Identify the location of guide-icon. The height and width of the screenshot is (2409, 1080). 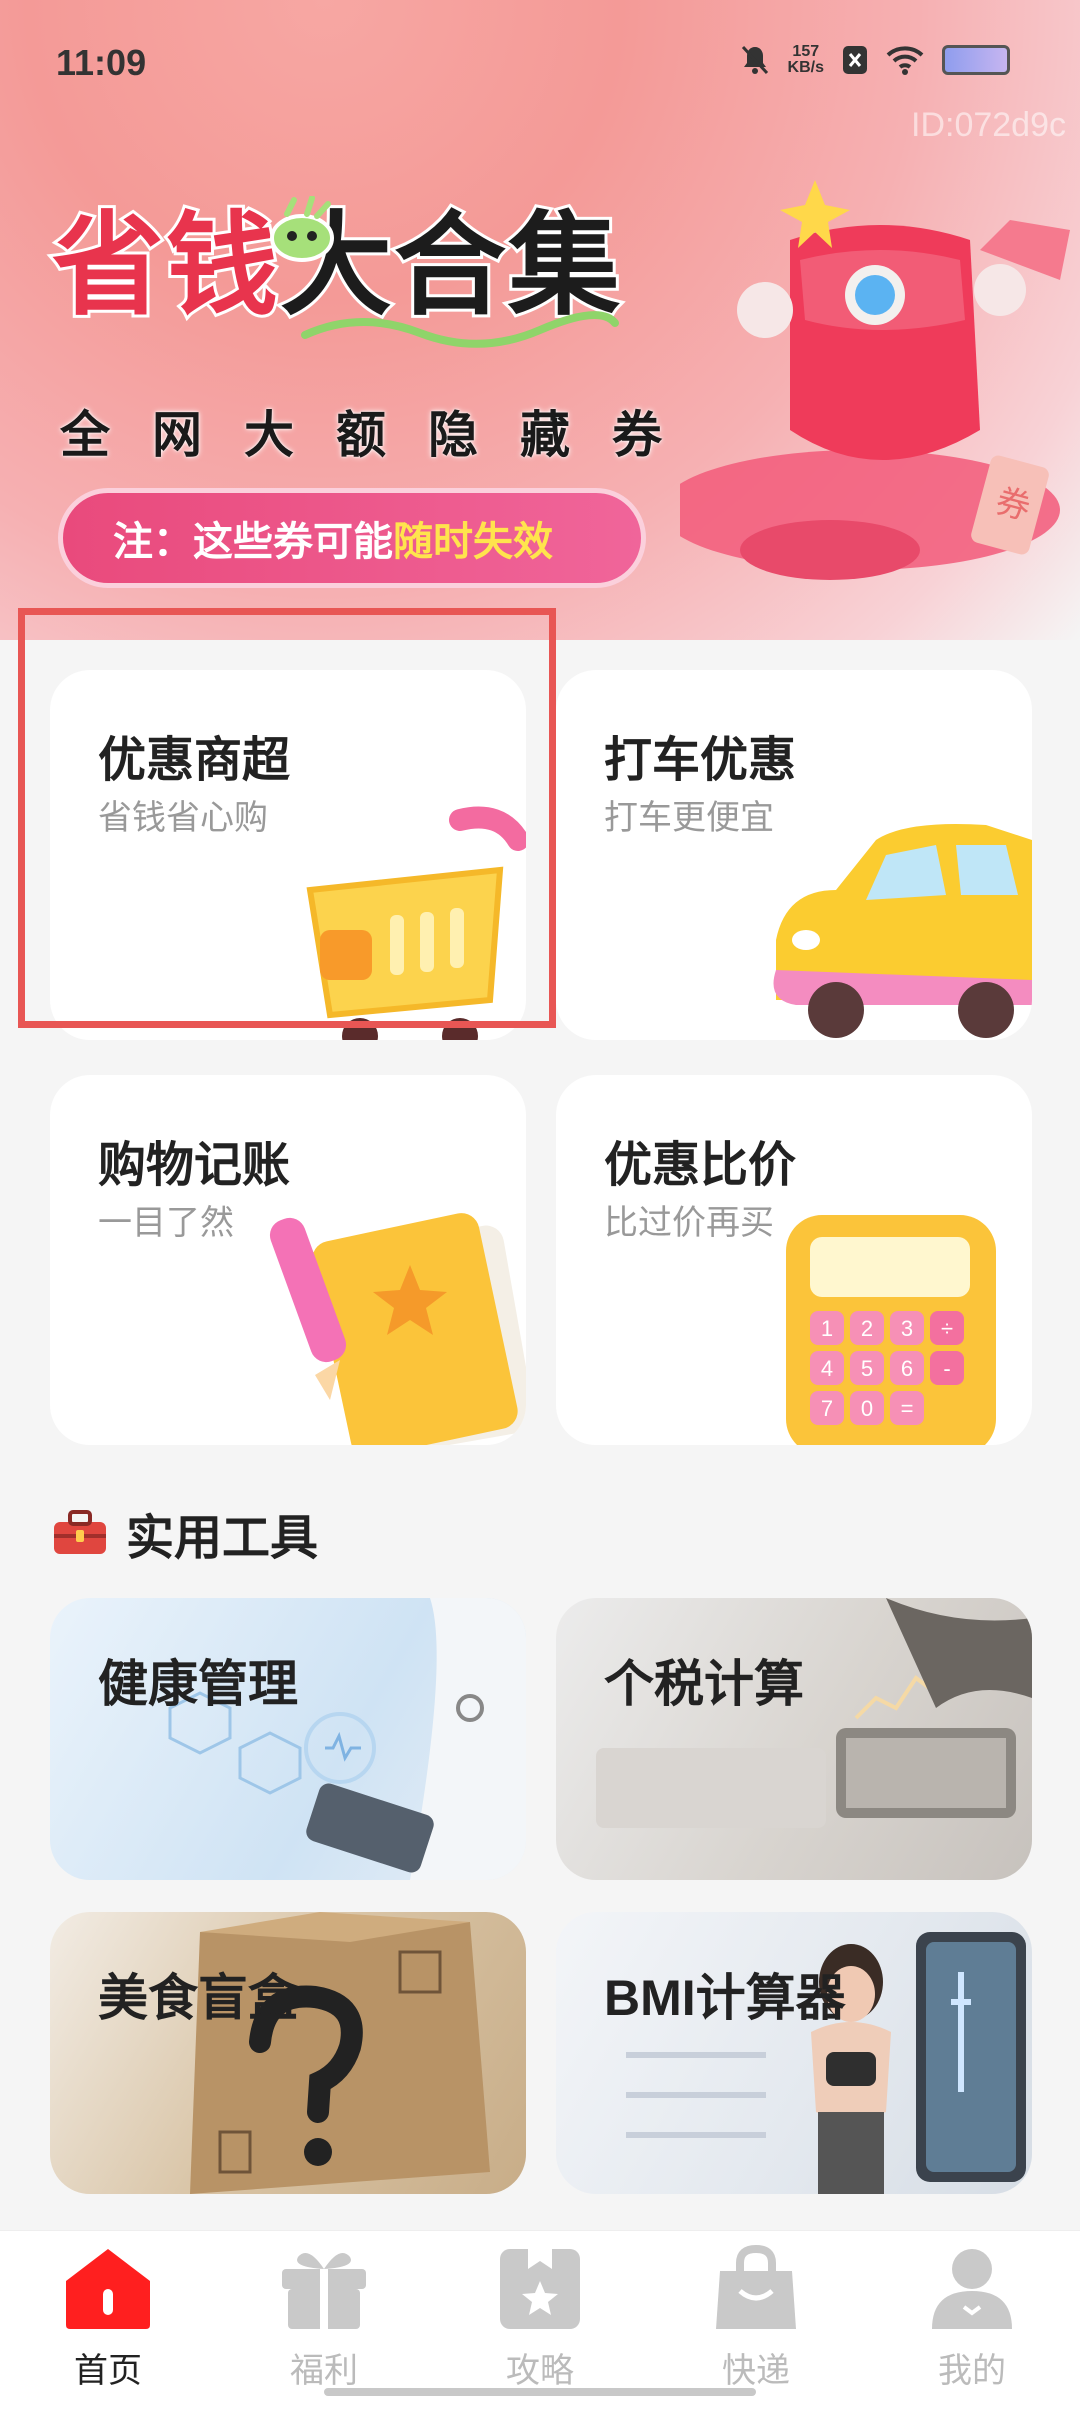
(540, 2289).